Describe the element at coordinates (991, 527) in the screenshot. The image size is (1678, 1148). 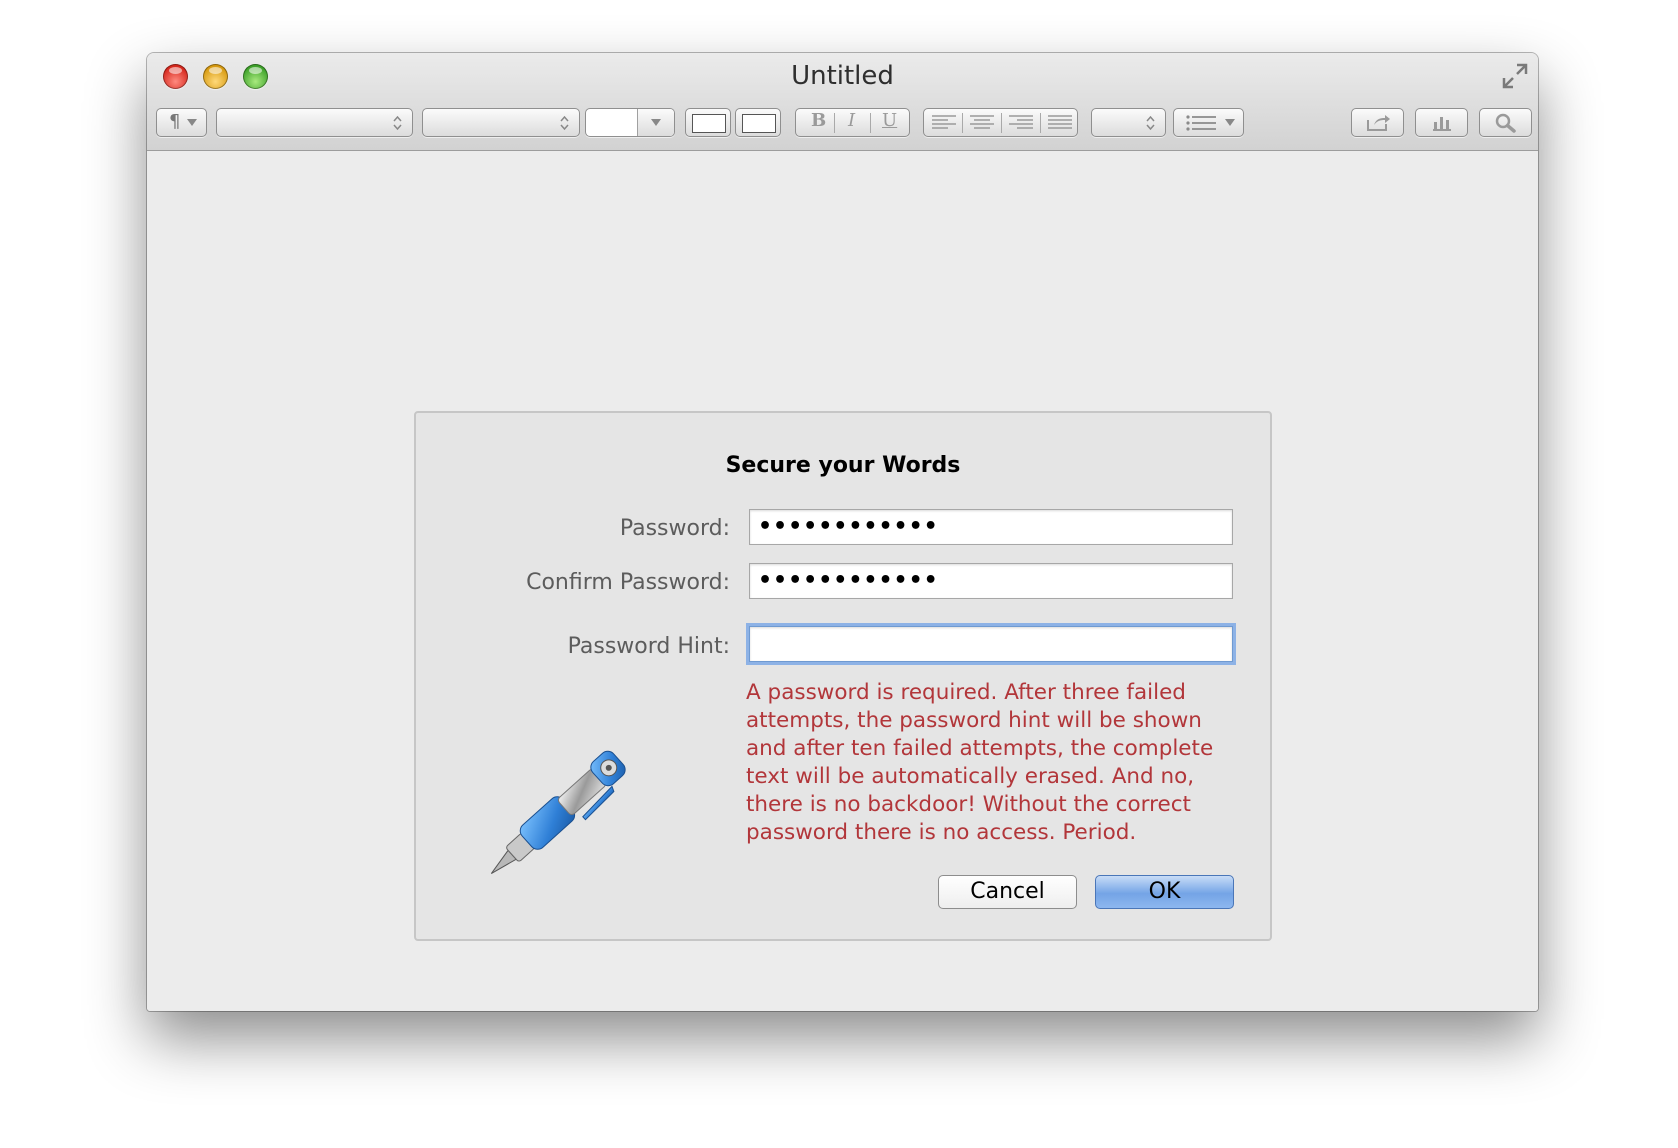
I see `password-field: ••••••••••••` at that location.